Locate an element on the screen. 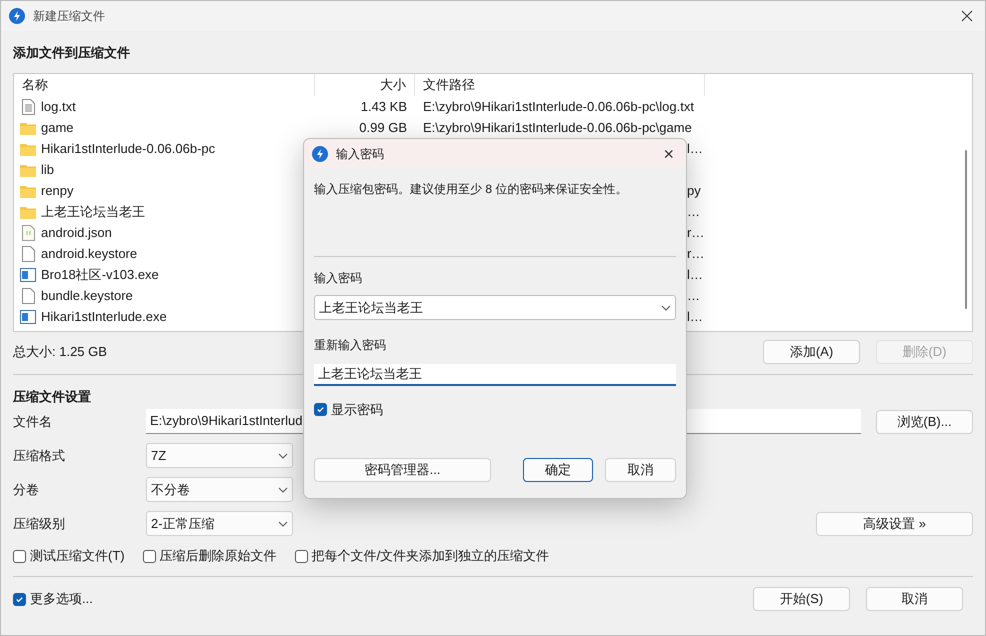  section-title: 添加文件到压缩文件 is located at coordinates (72, 53).